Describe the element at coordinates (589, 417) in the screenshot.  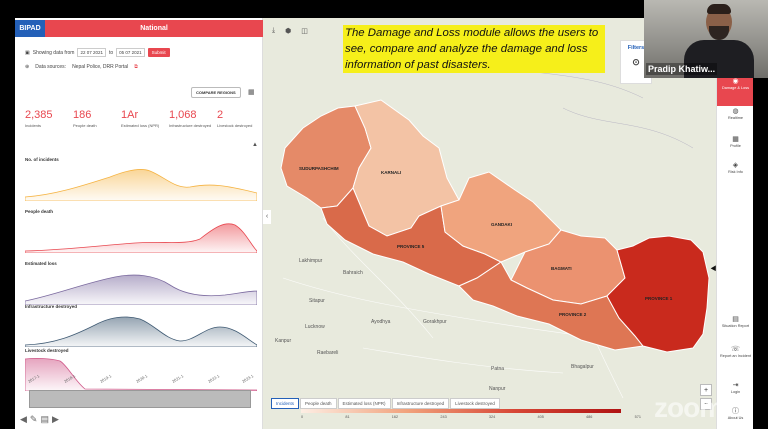
I see `legend-value: 486` at that location.